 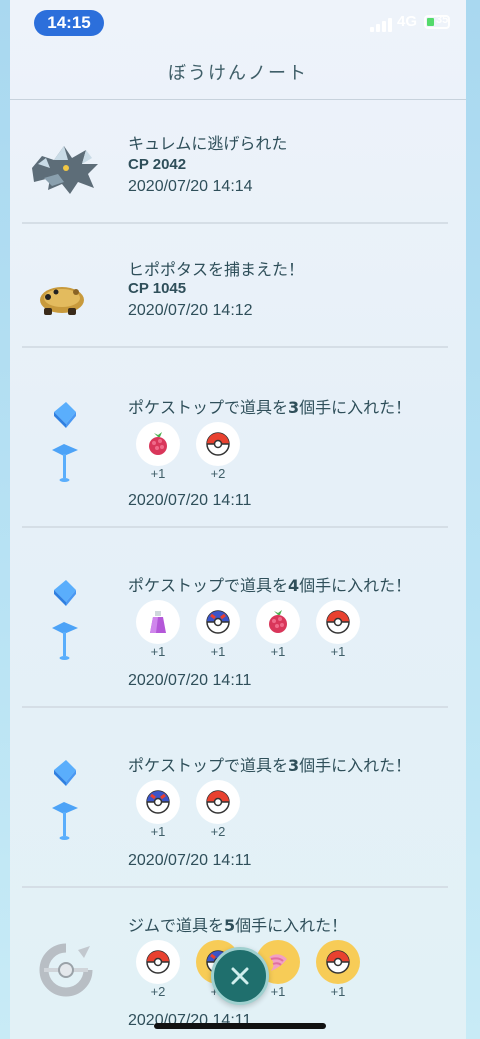 What do you see at coordinates (240, 22) in the screenshot?
I see `status-bar: 14:15 4G 35` at bounding box center [240, 22].